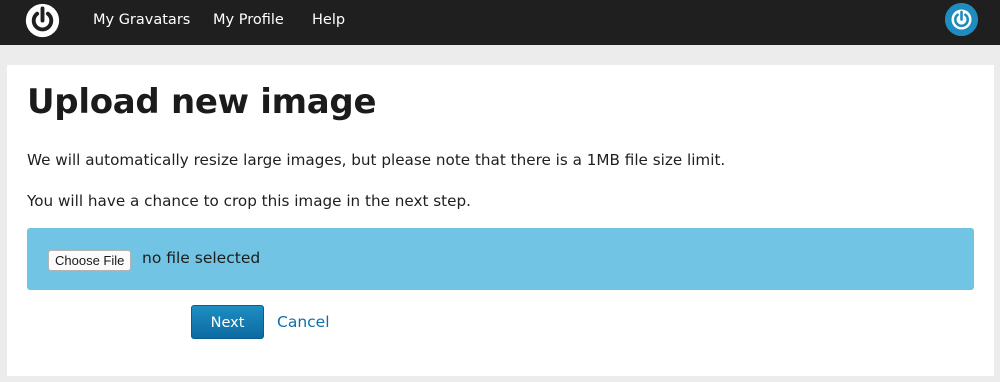  Describe the element at coordinates (201, 258) in the screenshot. I see `file-status-text: no file selected` at that location.